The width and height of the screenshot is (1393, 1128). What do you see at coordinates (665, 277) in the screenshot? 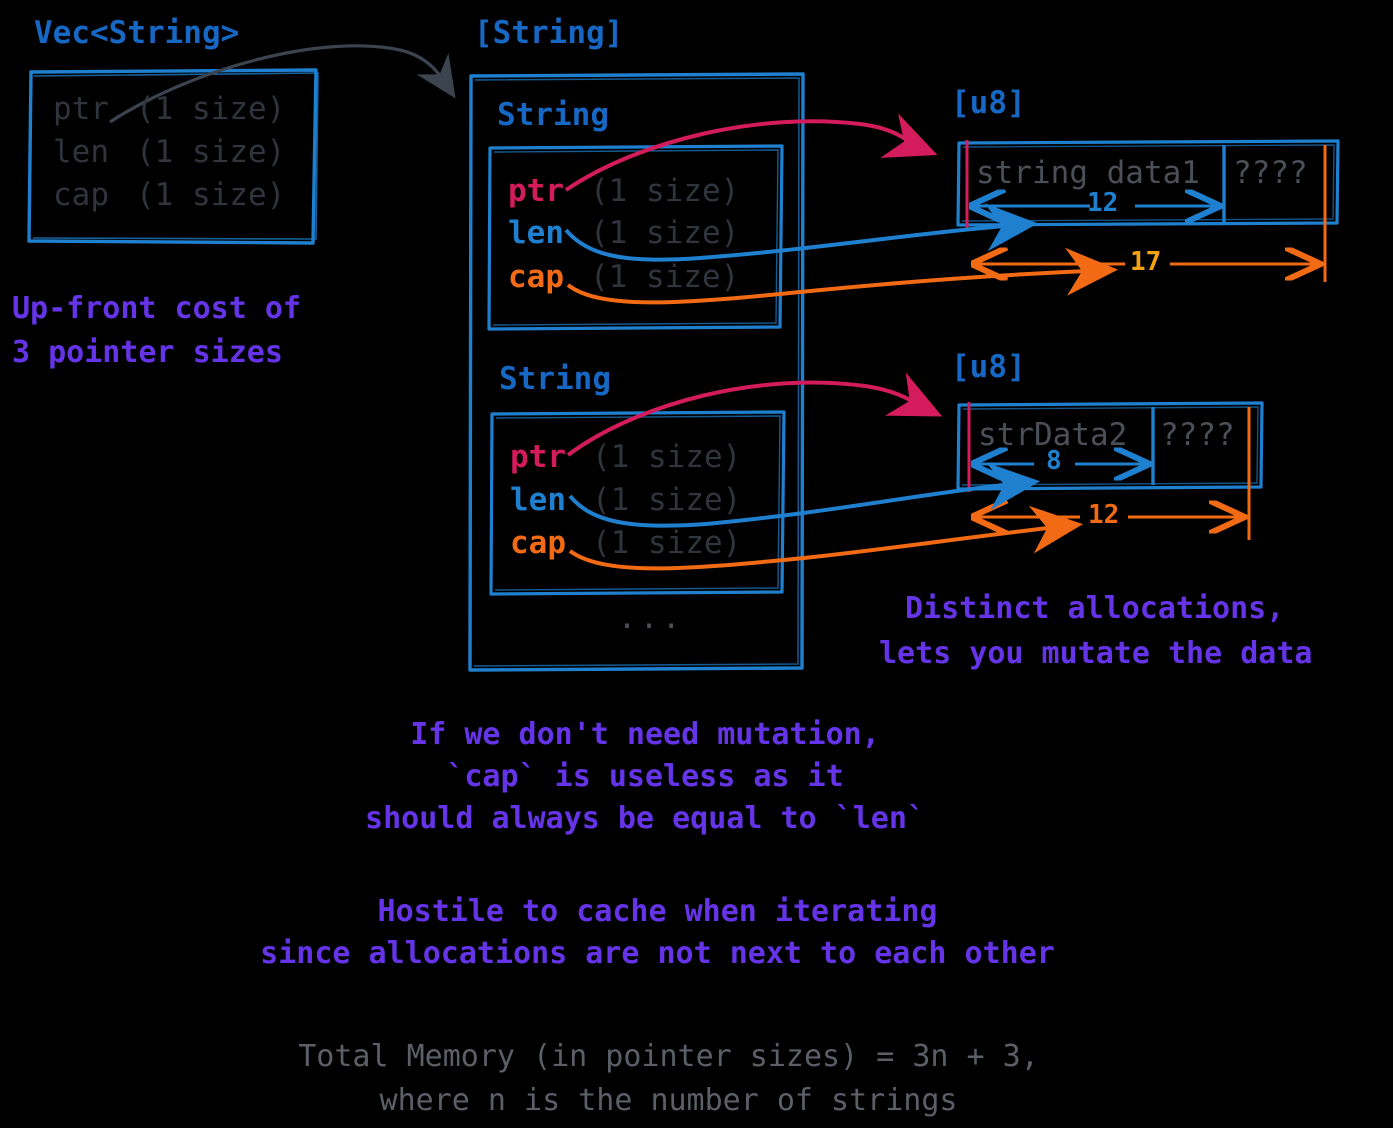
I see `string-1-field-cap-size: (1 size)` at bounding box center [665, 277].